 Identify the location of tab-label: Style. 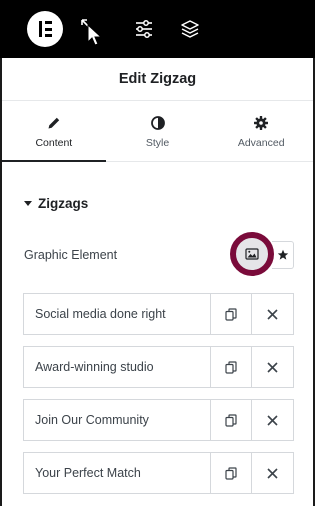
(157, 143).